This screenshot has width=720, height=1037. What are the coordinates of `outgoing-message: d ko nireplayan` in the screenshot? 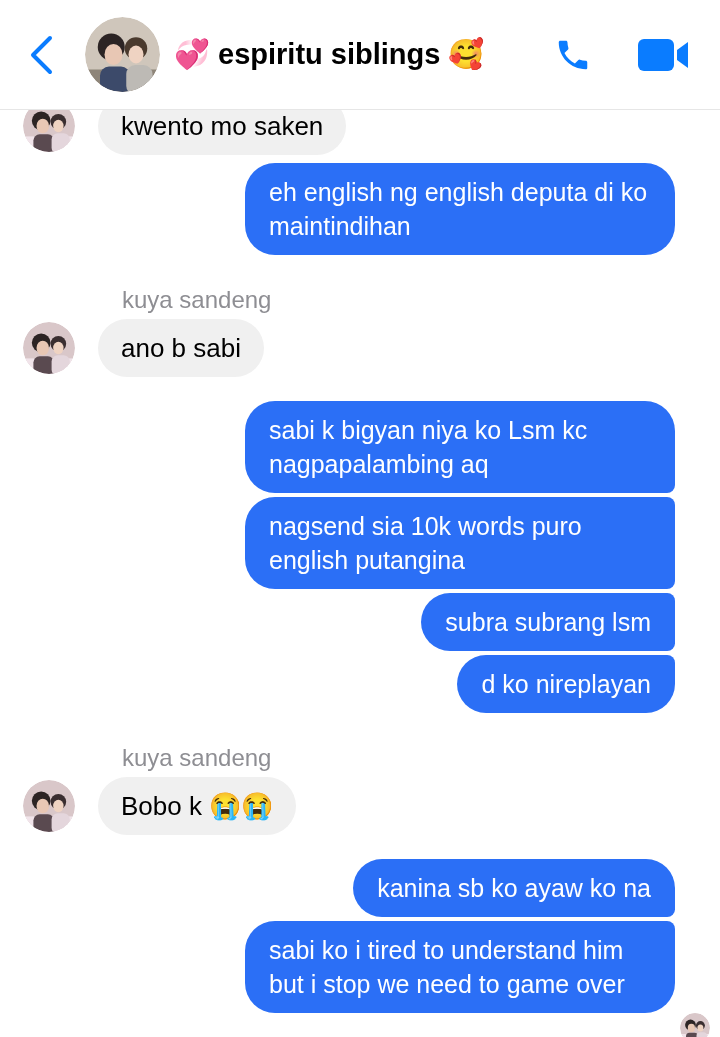 It's located at (566, 684).